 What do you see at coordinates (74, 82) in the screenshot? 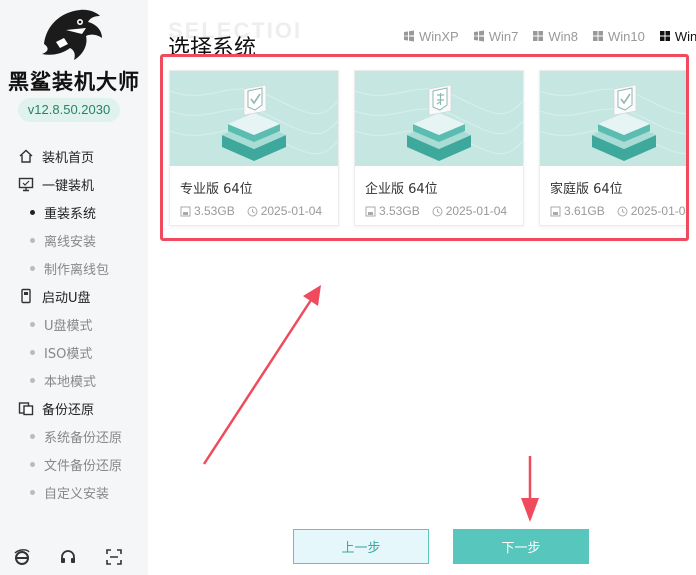
I see `brand-name: 黑鲨装机大师` at bounding box center [74, 82].